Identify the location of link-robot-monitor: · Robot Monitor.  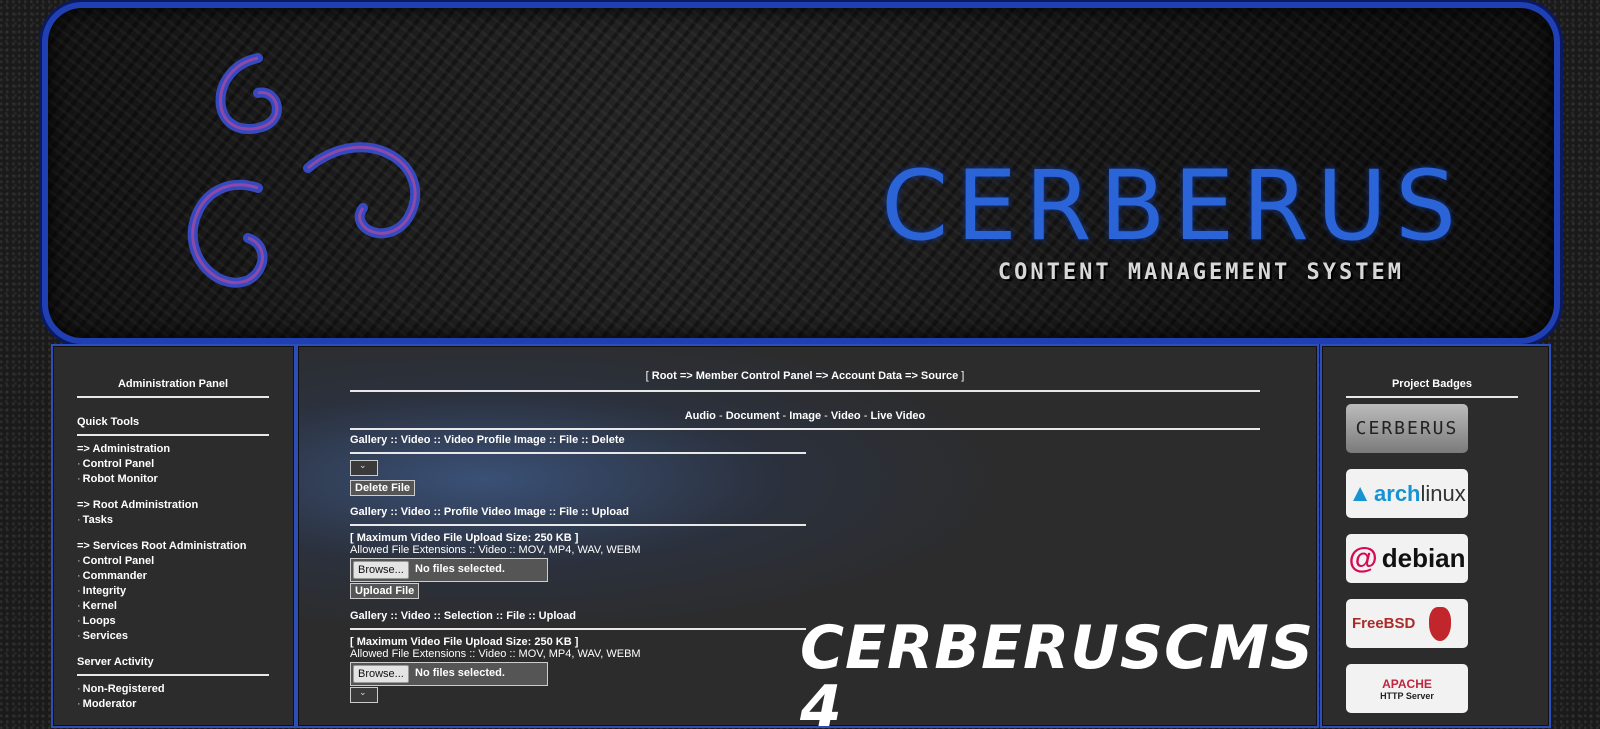
(173, 479).